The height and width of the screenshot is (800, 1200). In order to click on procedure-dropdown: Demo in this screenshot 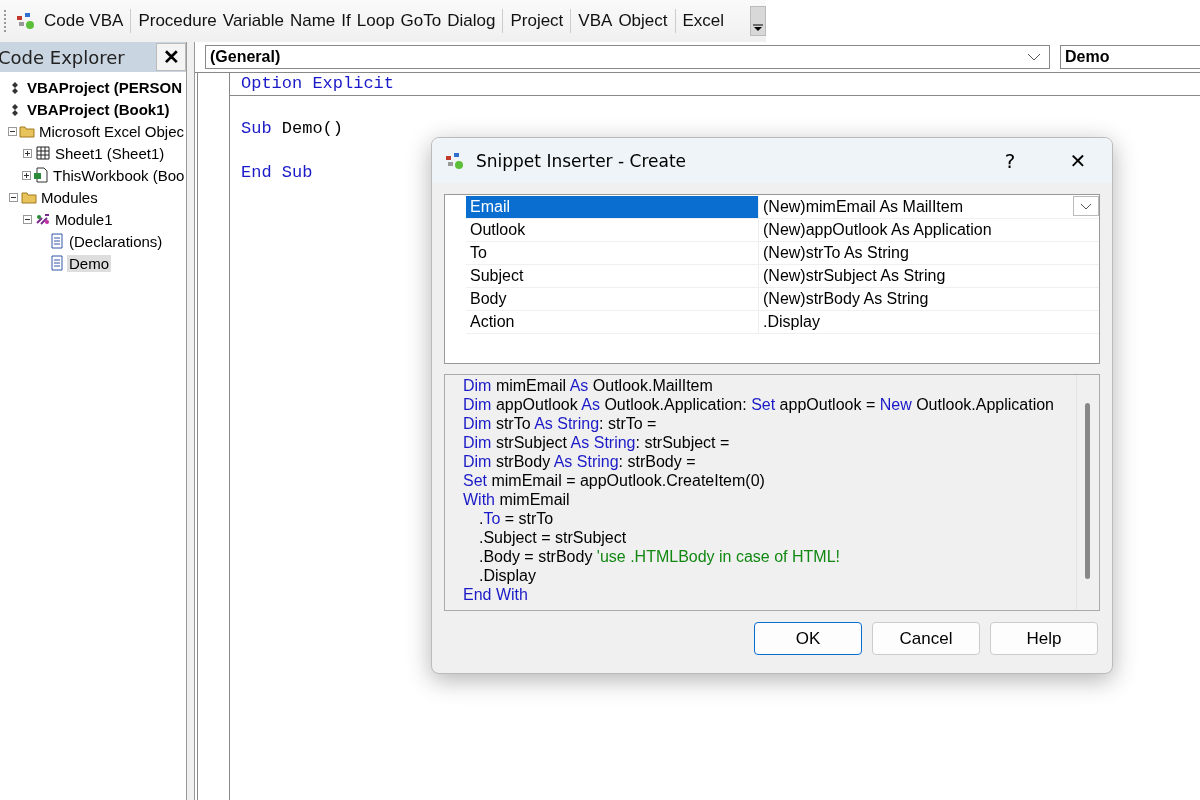, I will do `click(1130, 57)`.